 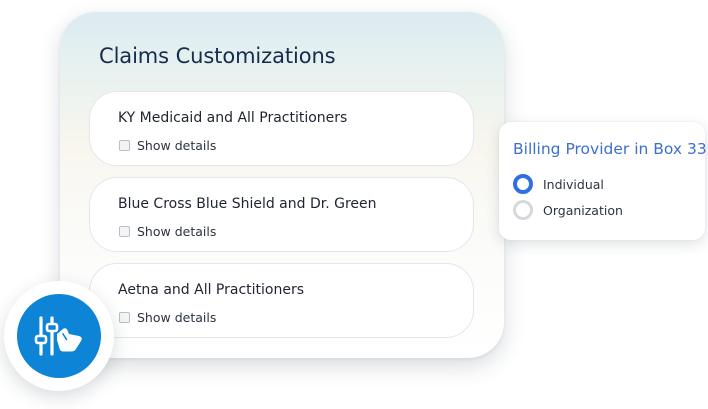 I want to click on radio-label: Individual, so click(x=573, y=184).